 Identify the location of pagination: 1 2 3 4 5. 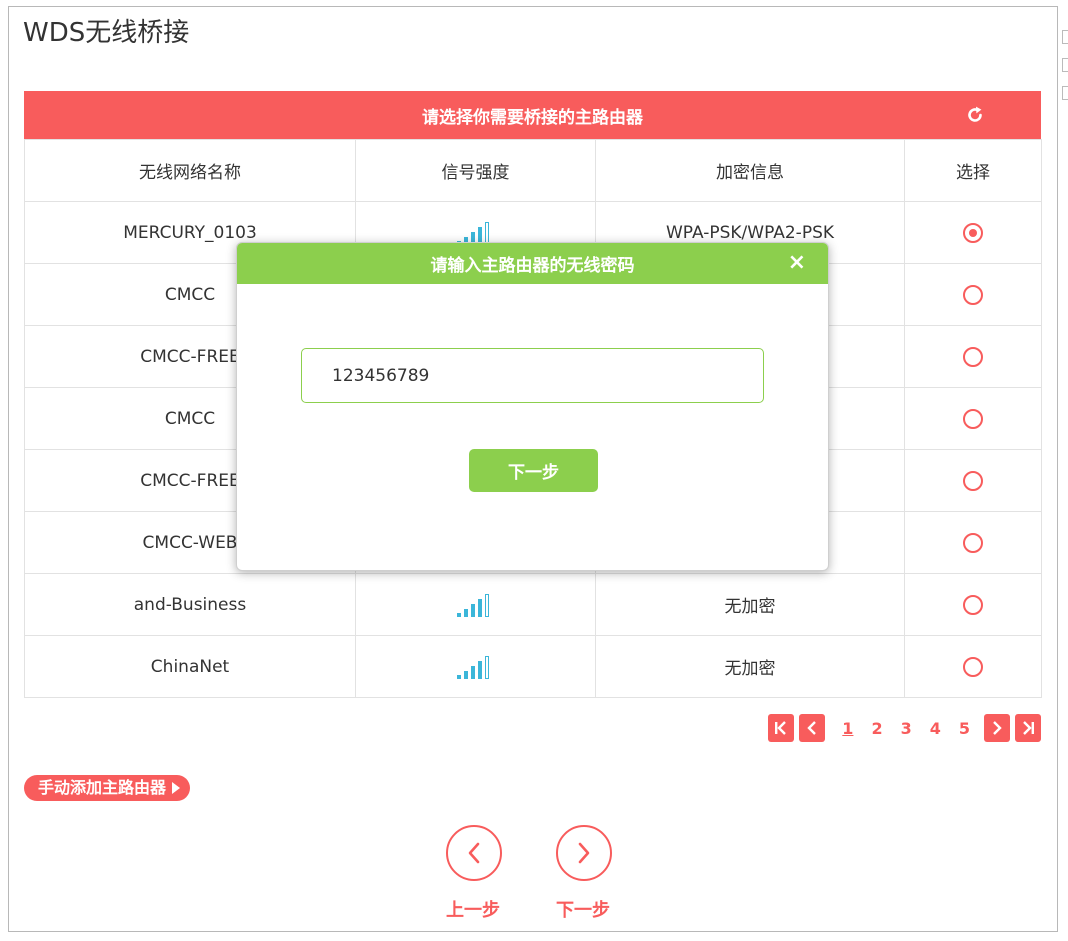
(902, 728).